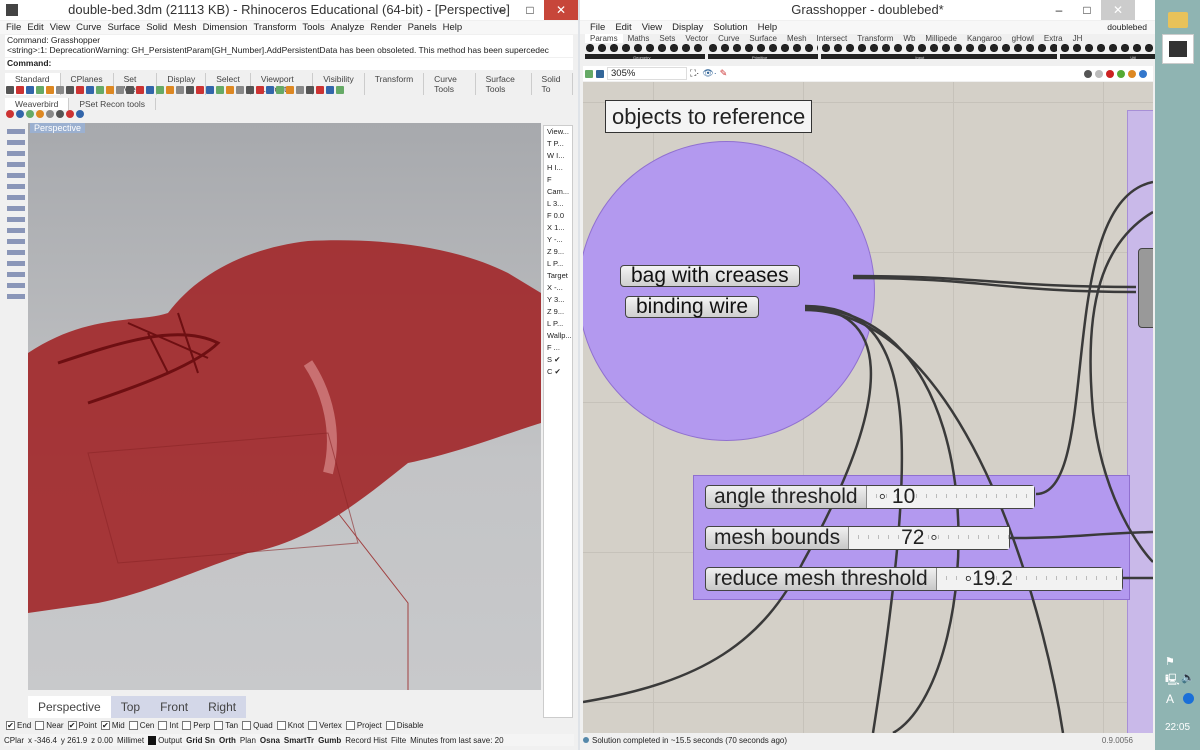 The height and width of the screenshot is (750, 1200). I want to click on ime-indicator: A, so click(1170, 699).